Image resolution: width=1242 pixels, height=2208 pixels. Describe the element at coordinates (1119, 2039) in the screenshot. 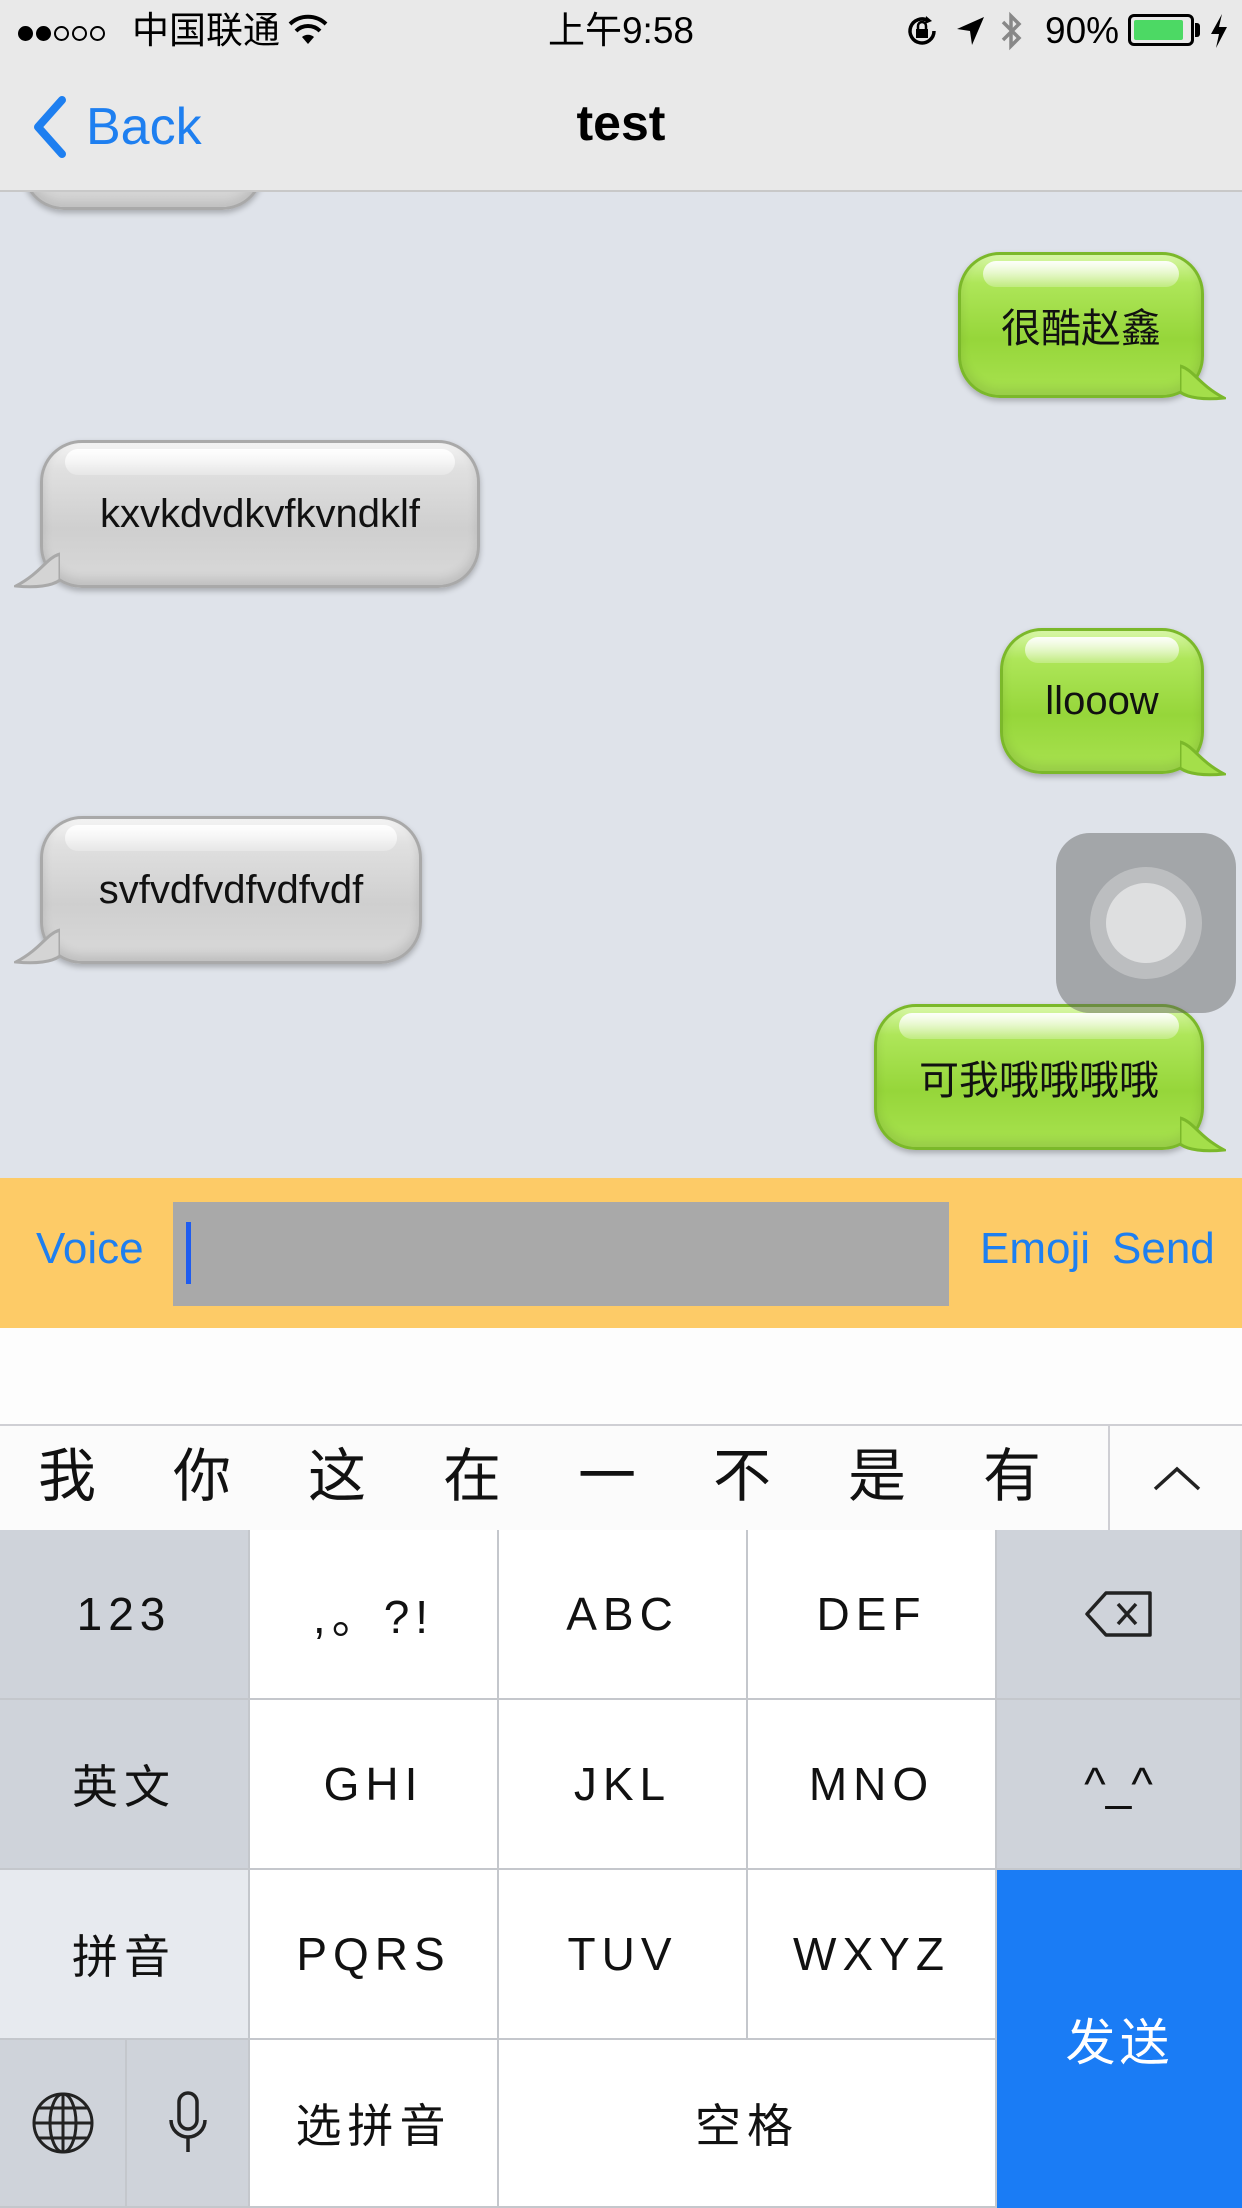

I see `keyboard-send-key: 发送` at that location.